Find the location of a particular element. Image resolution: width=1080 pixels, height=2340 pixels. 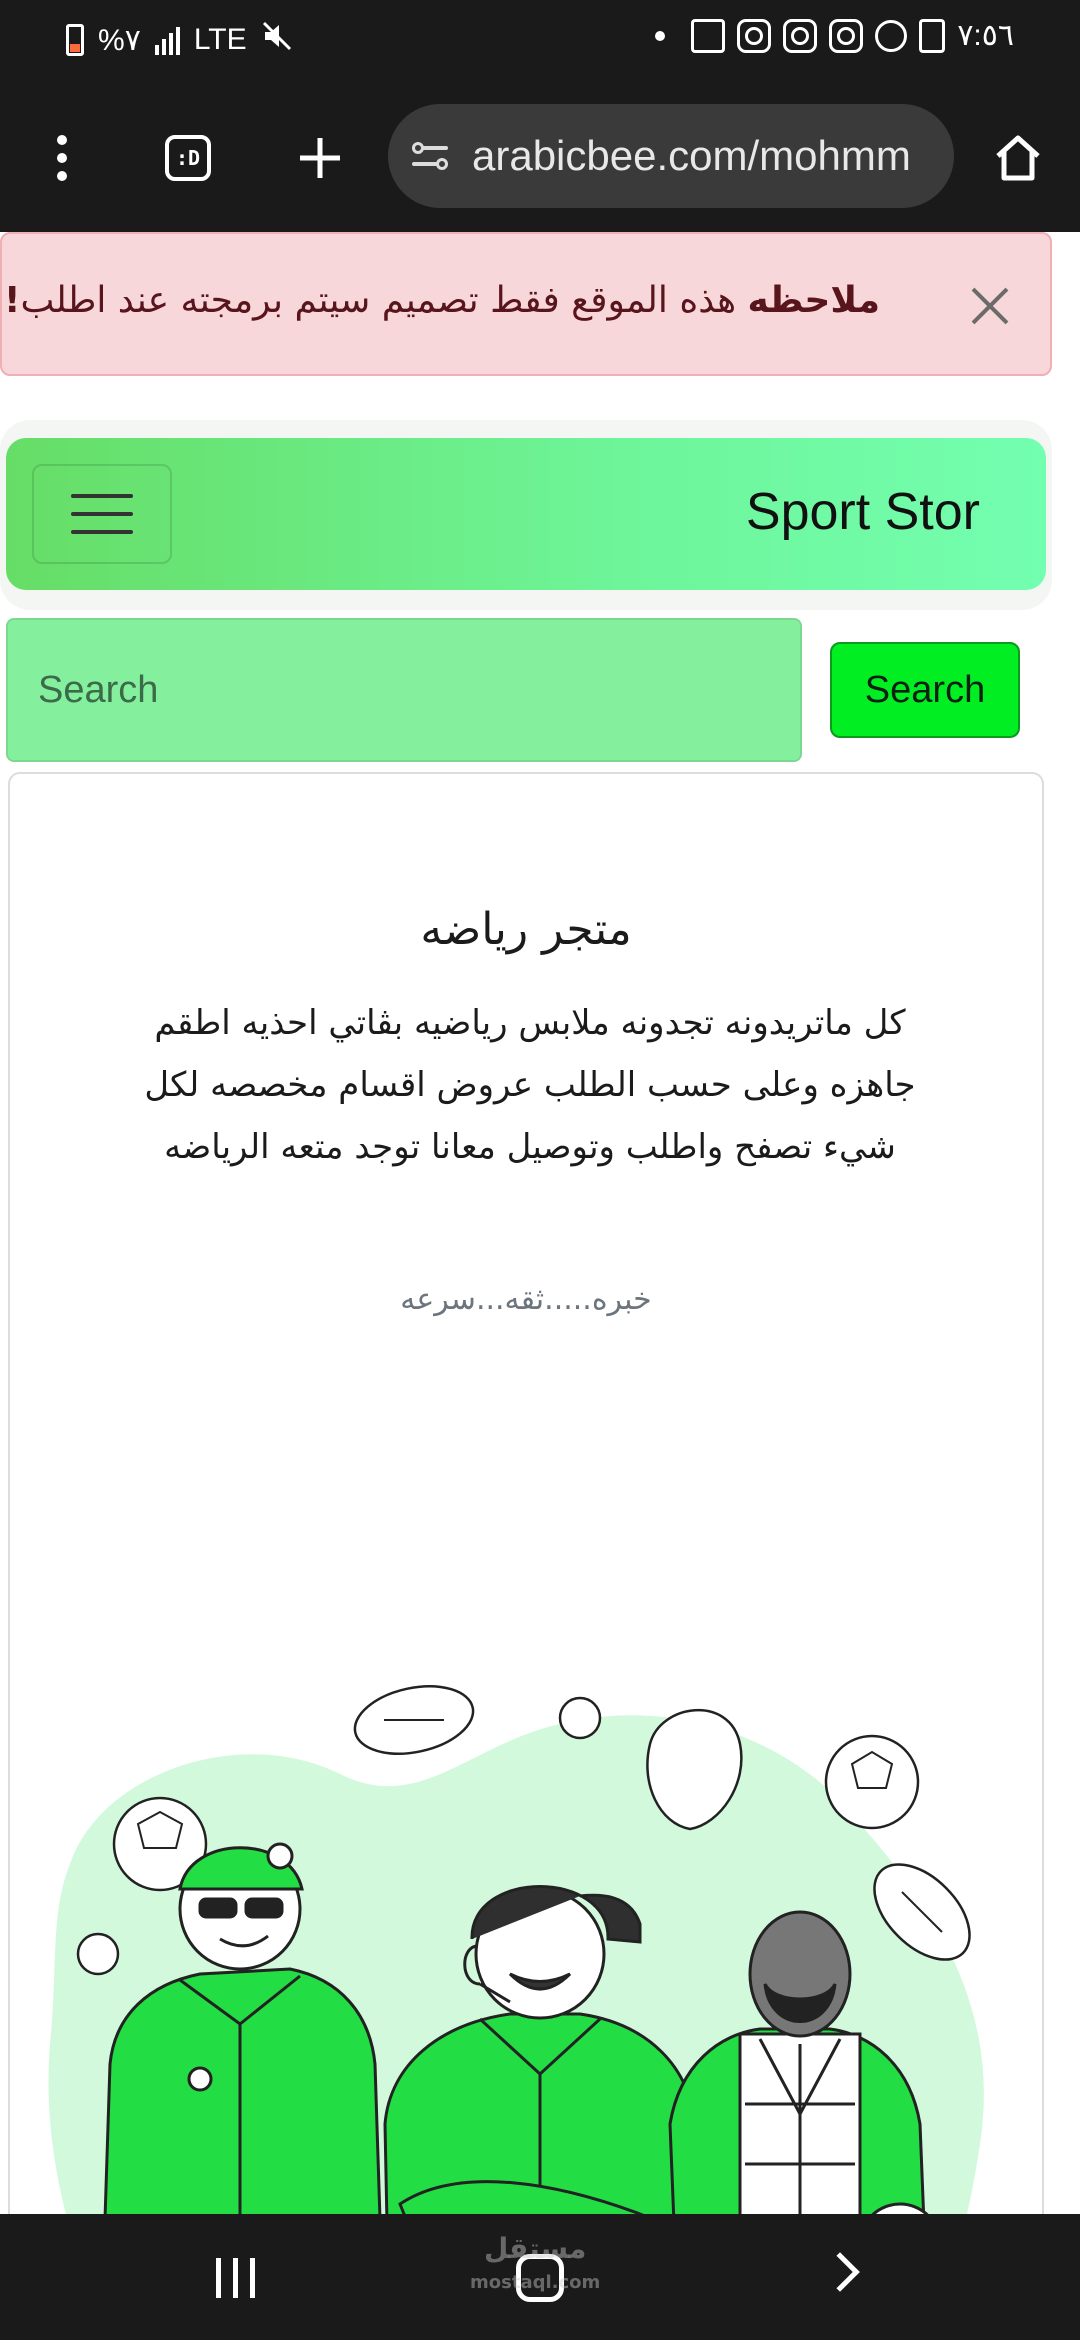

alert-label: ملاحظه is located at coordinates (813, 300).